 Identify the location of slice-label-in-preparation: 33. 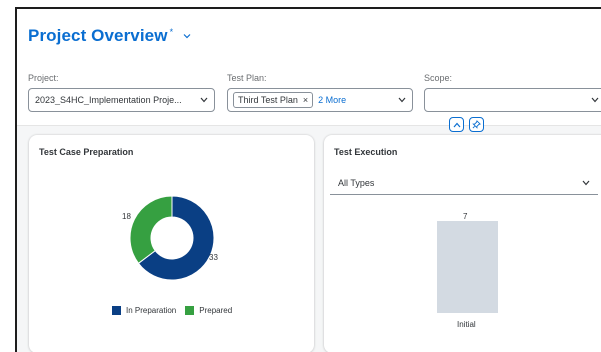
(213, 257).